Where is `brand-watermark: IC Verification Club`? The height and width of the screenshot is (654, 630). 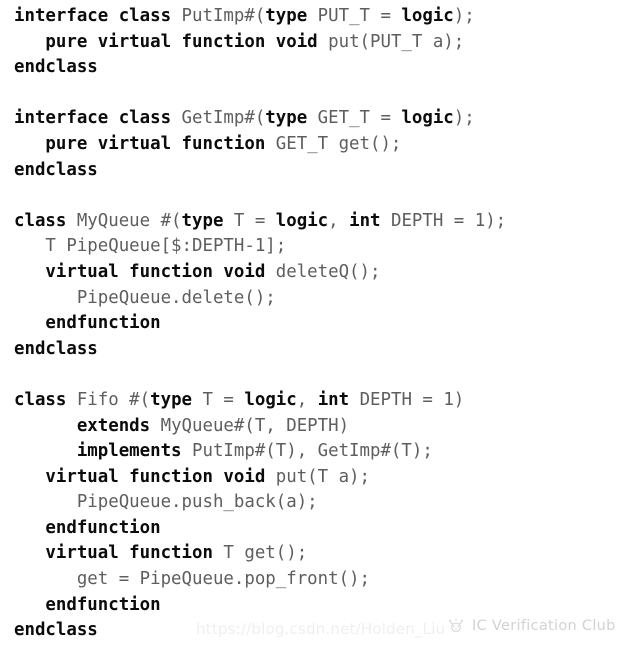
brand-watermark: IC Verification Club is located at coordinates (531, 626).